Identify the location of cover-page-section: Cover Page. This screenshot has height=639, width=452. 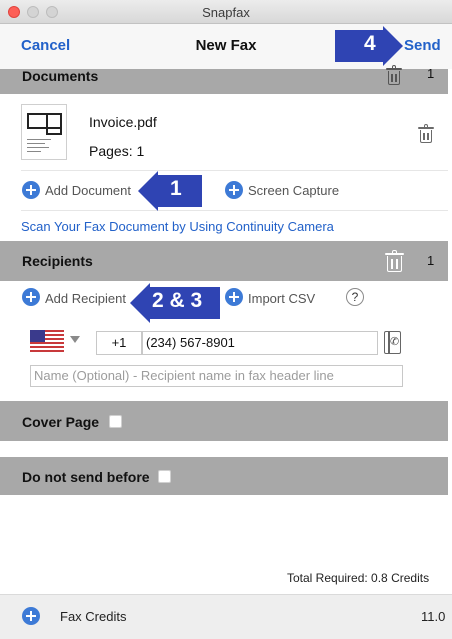
(224, 421).